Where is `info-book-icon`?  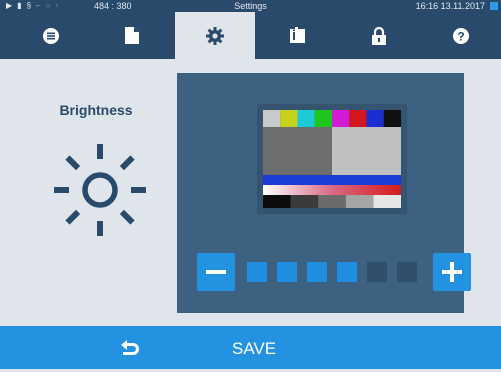 info-book-icon is located at coordinates (297, 35).